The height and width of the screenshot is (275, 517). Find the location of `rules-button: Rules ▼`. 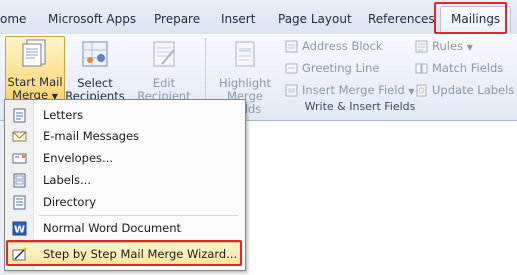

rules-button: Rules ▼ is located at coordinates (444, 46).